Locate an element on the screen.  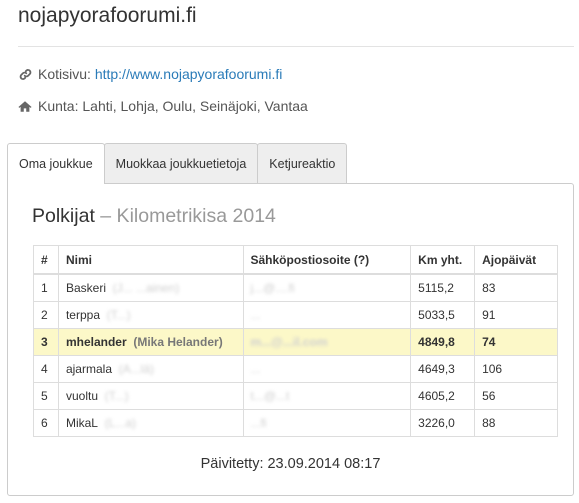
homepage-row: Kotisivu: http://www.nojapyorafoorumi.fi is located at coordinates (150, 74).